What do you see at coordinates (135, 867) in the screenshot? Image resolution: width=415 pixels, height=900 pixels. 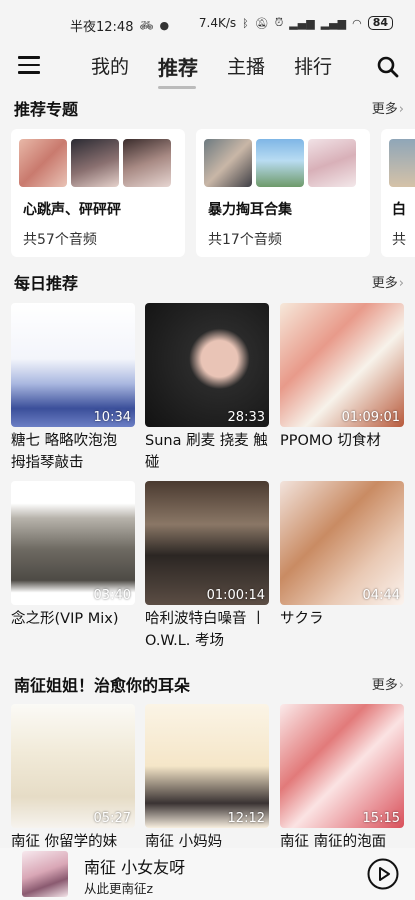 I see `player-title: 南征 小女友呀` at bounding box center [135, 867].